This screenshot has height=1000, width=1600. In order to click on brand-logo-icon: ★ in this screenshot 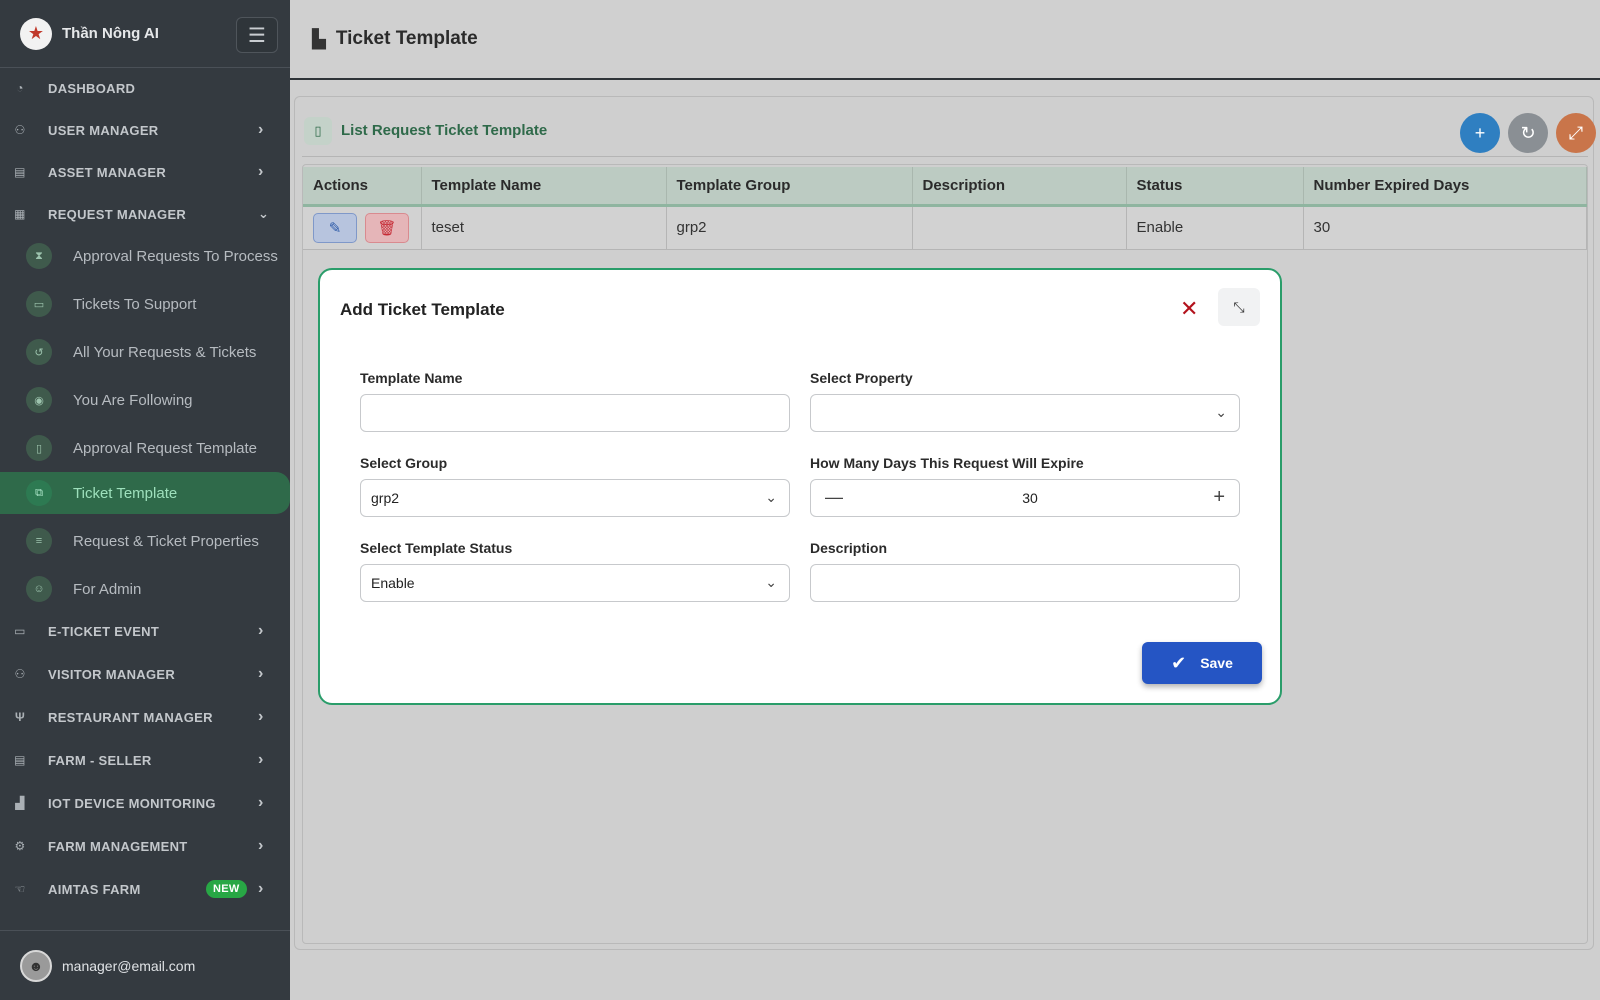, I will do `click(36, 33)`.